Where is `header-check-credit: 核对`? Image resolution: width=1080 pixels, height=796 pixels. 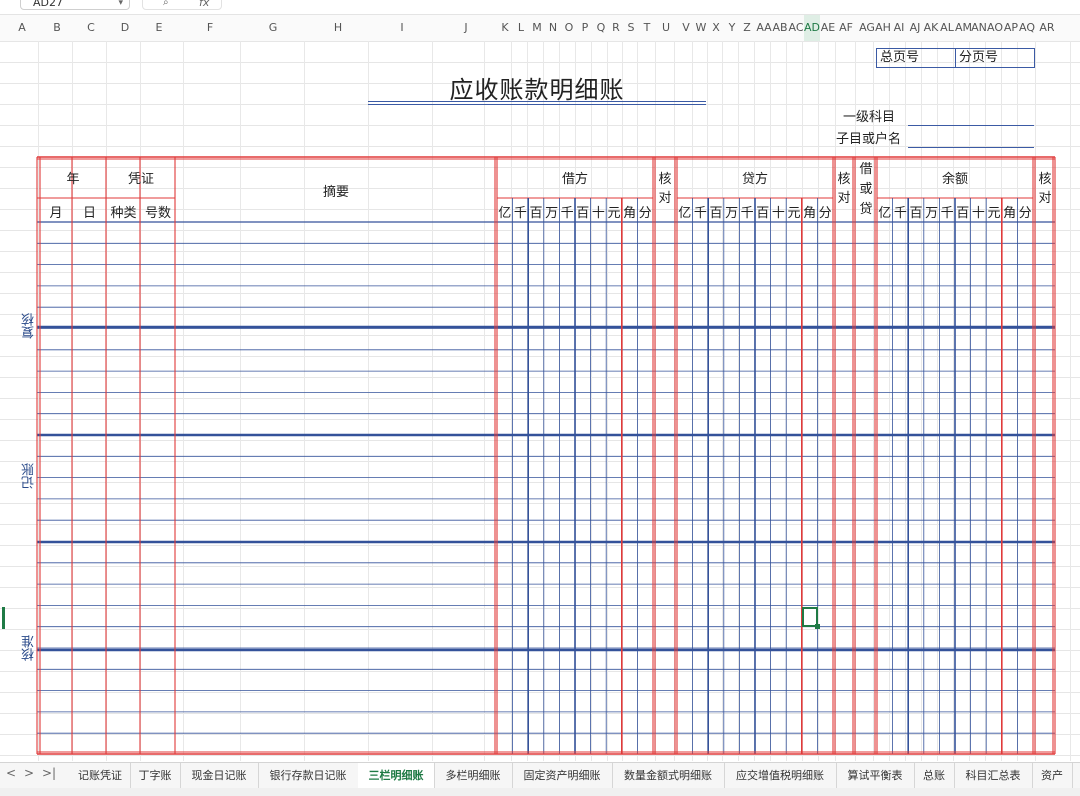
header-check-credit: 核对 is located at coordinates (844, 189).